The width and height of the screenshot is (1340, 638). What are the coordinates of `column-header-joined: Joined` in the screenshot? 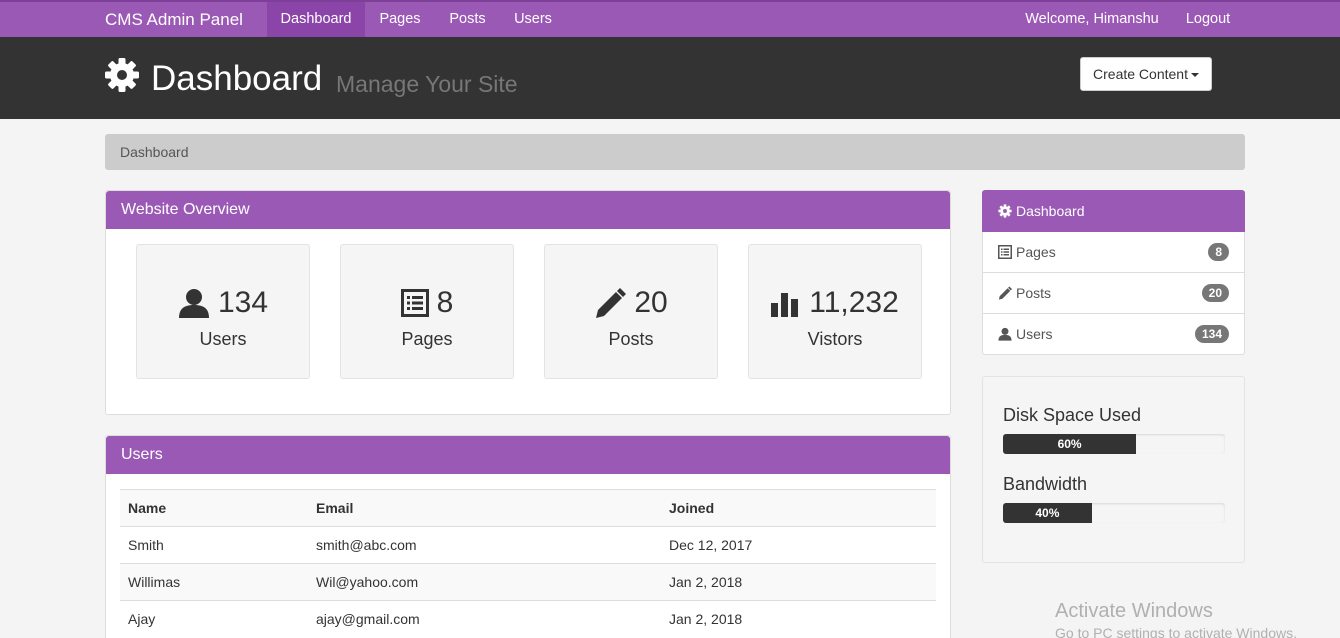 It's located at (798, 508).